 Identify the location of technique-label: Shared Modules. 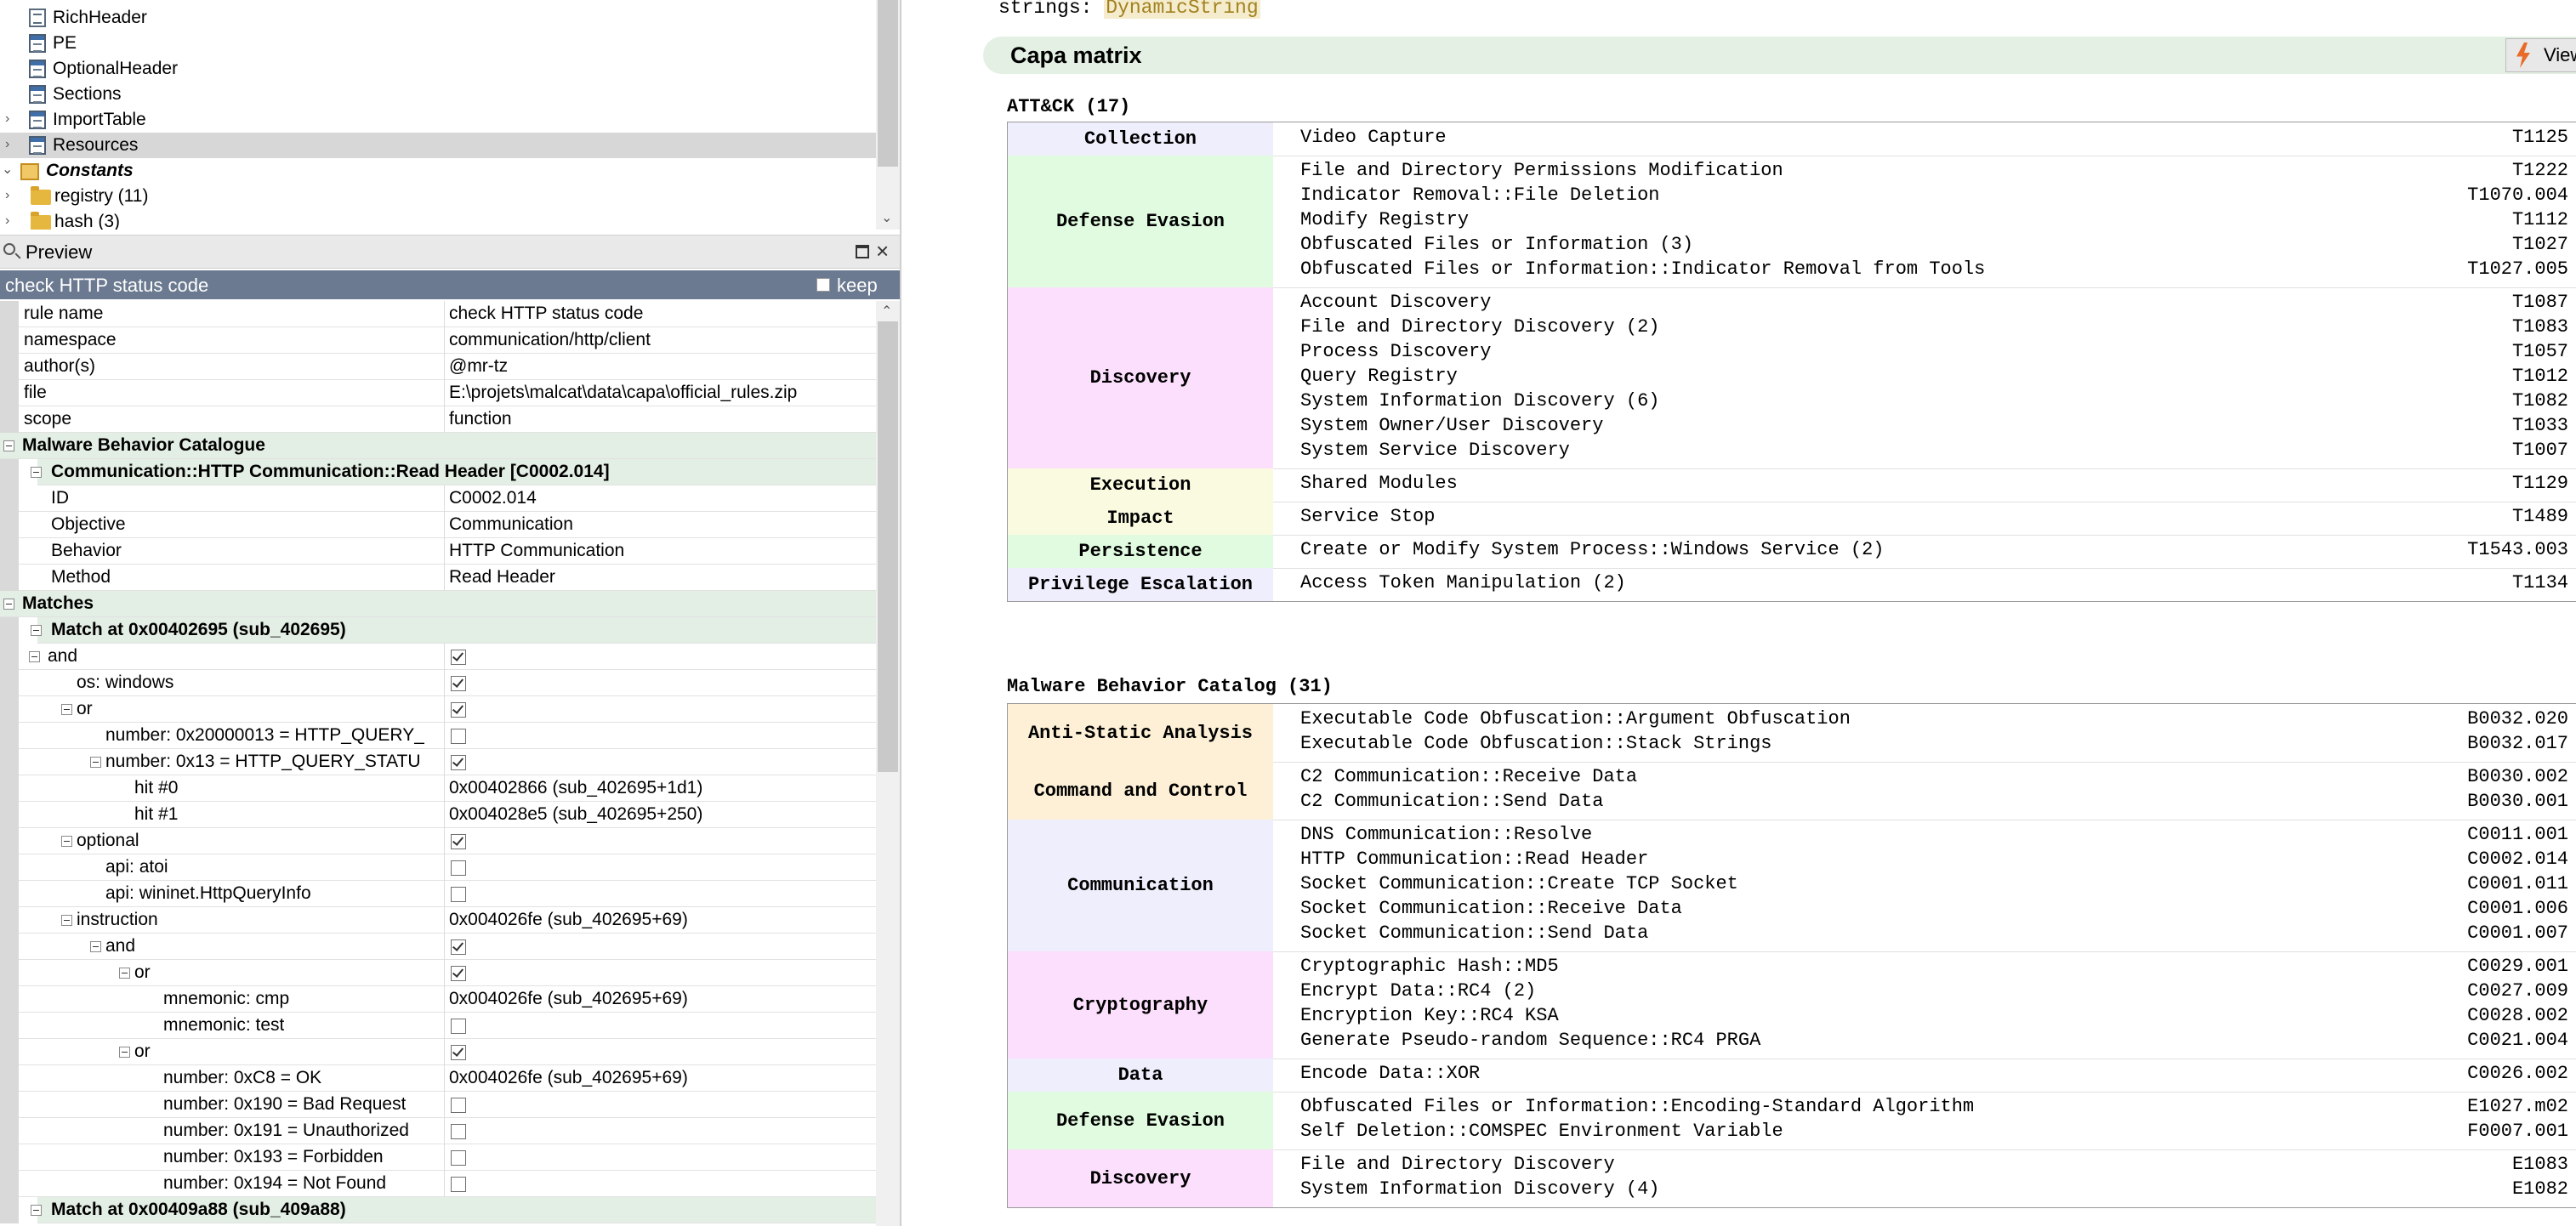
(1379, 483).